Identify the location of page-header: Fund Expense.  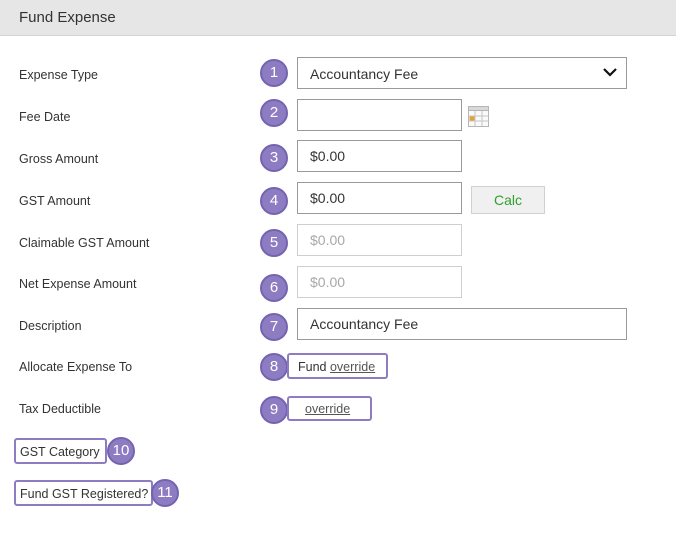
(338, 18).